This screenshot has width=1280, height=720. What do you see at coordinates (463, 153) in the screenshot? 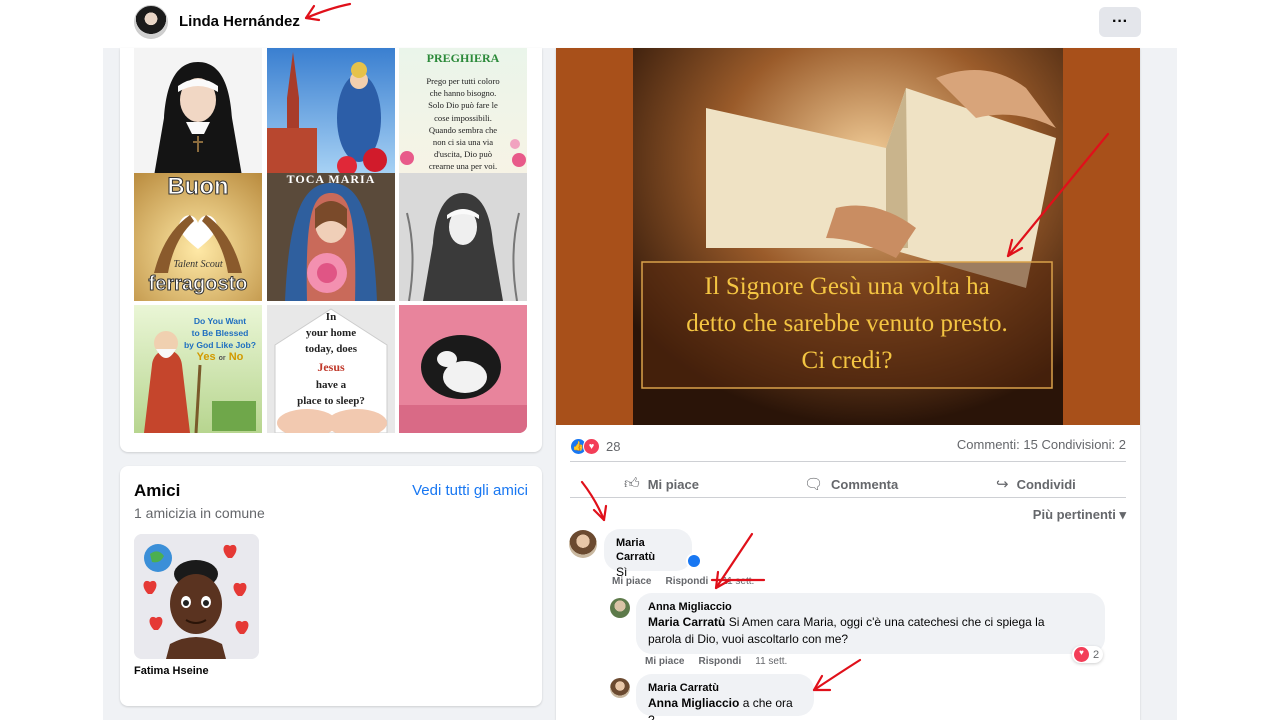
I see `flower-decoration-icon` at bounding box center [463, 153].